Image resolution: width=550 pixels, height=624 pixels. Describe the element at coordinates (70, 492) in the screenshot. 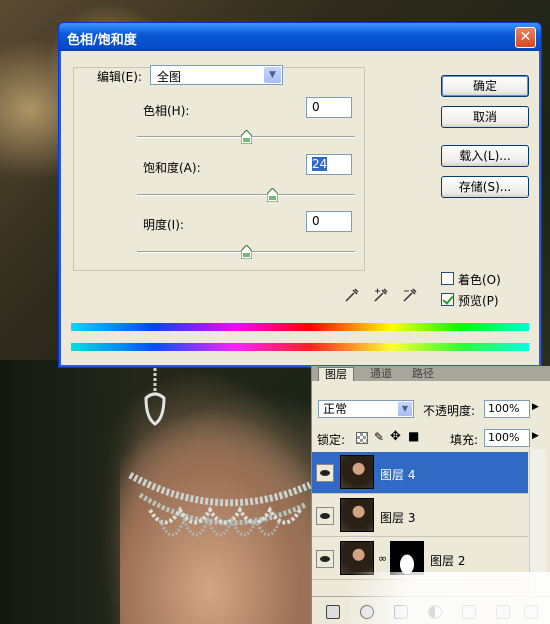

I see `photo-hair` at that location.